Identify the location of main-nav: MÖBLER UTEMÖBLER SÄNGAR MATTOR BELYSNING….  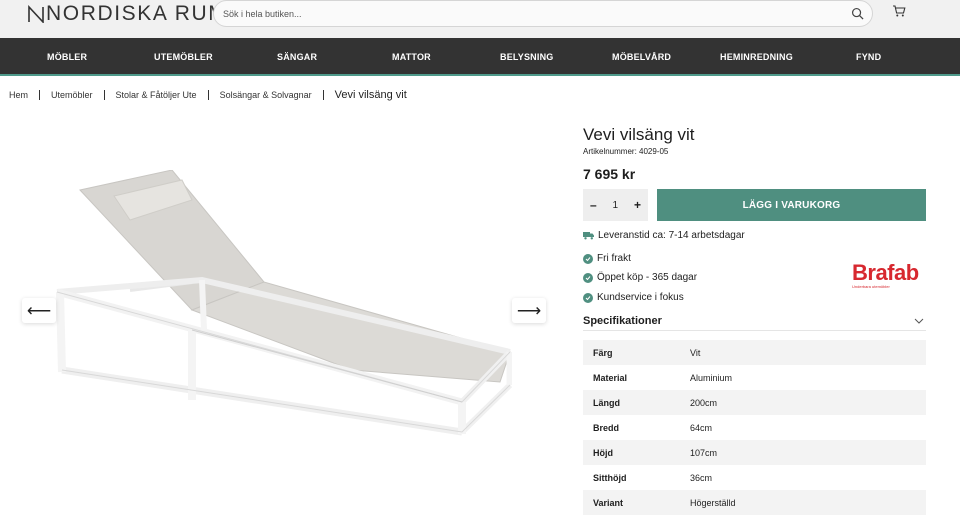
(480, 57).